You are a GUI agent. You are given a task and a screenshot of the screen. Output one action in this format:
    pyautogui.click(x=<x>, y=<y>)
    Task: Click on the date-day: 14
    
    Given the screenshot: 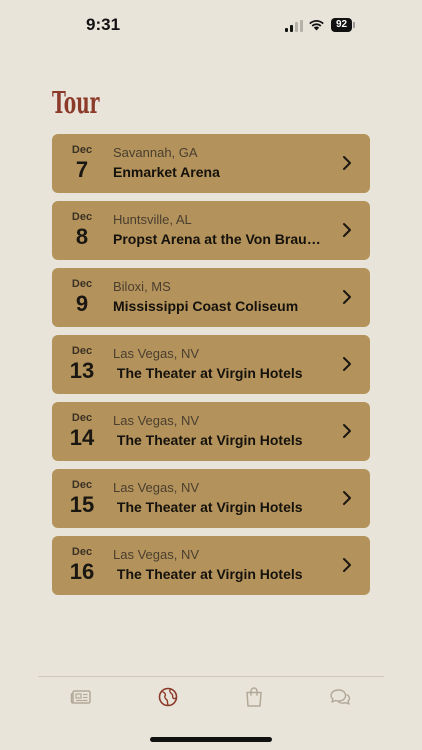 What is the action you would take?
    pyautogui.click(x=82, y=437)
    